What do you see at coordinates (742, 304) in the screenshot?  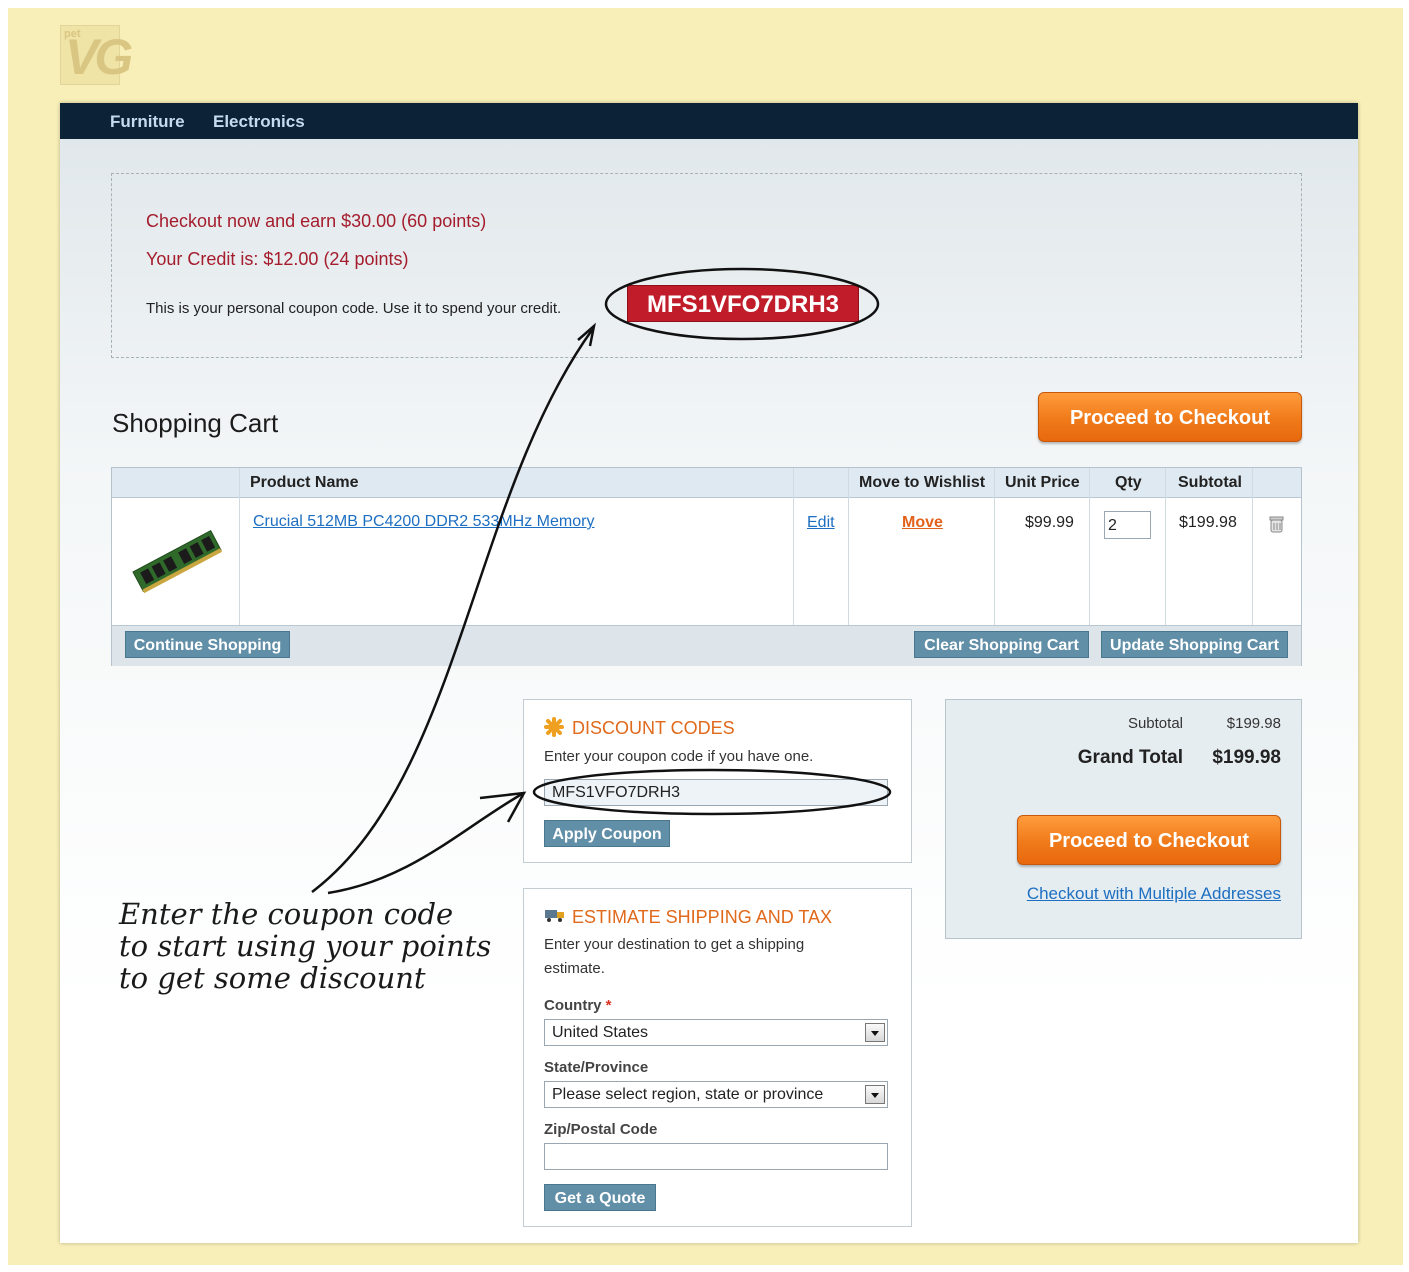 I see `coupon-highlight-circle` at bounding box center [742, 304].